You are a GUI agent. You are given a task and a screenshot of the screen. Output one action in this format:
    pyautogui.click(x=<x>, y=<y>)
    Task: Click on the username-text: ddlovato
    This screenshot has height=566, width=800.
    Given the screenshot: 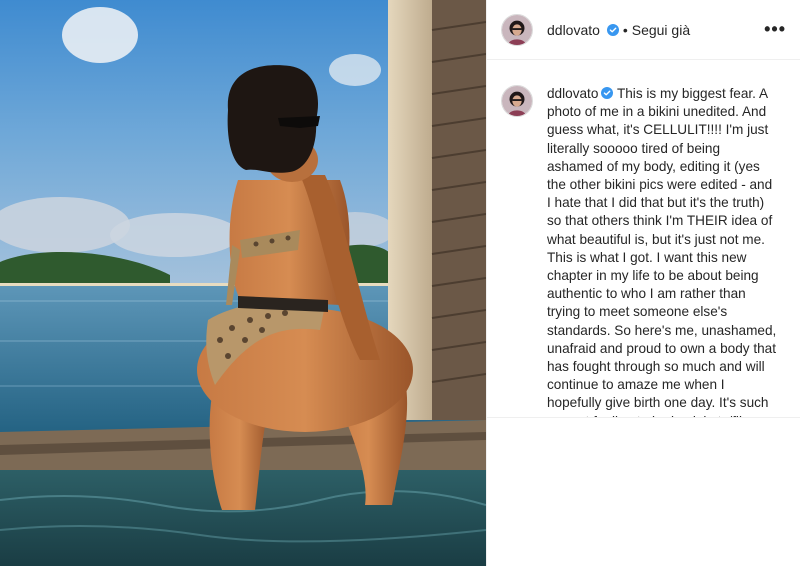 What is the action you would take?
    pyautogui.click(x=573, y=30)
    